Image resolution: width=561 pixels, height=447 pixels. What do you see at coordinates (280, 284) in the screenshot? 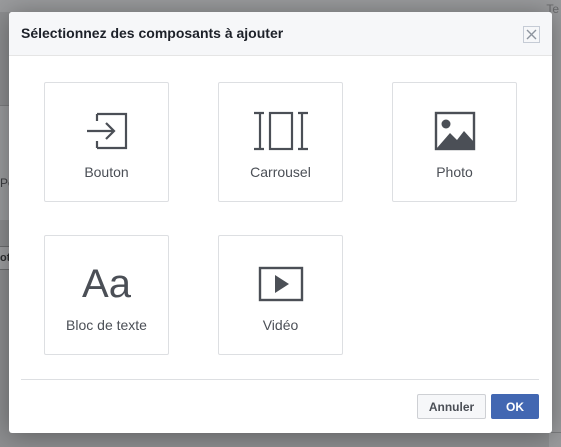
I see `video-play-icon` at bounding box center [280, 284].